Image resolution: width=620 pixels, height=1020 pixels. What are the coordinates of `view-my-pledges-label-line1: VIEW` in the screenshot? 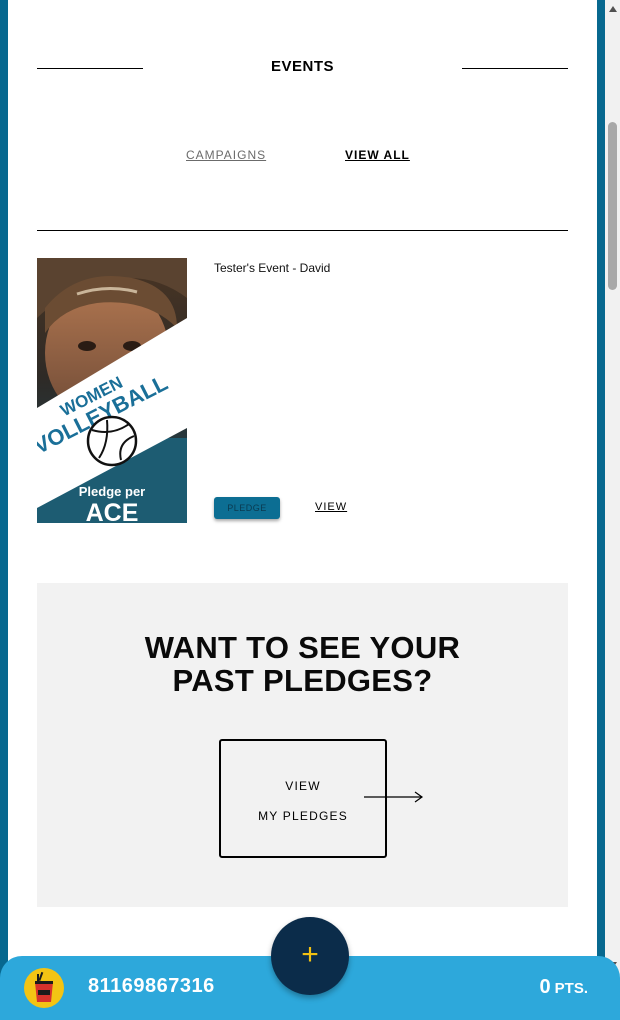 It's located at (303, 786).